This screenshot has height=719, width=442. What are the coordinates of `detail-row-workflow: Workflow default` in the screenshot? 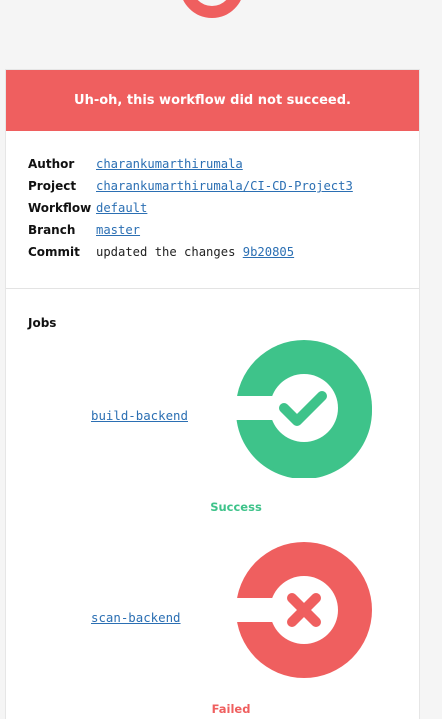 It's located at (190, 208).